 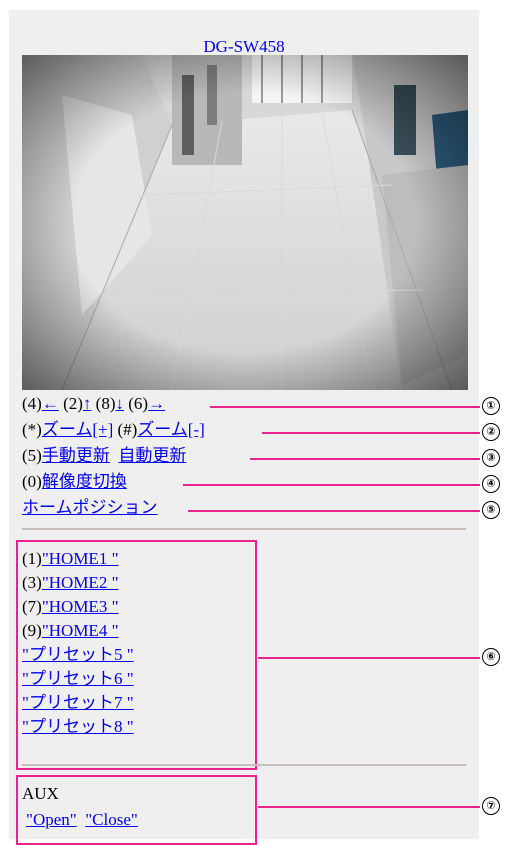 I want to click on preset-item: "プリセット7 ", so click(x=78, y=702).